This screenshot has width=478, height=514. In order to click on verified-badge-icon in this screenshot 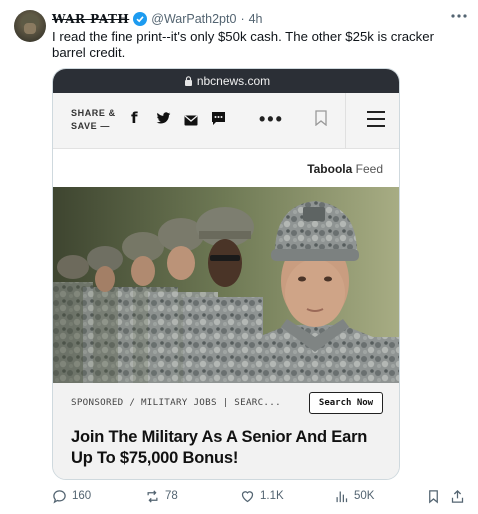, I will do `click(140, 19)`.